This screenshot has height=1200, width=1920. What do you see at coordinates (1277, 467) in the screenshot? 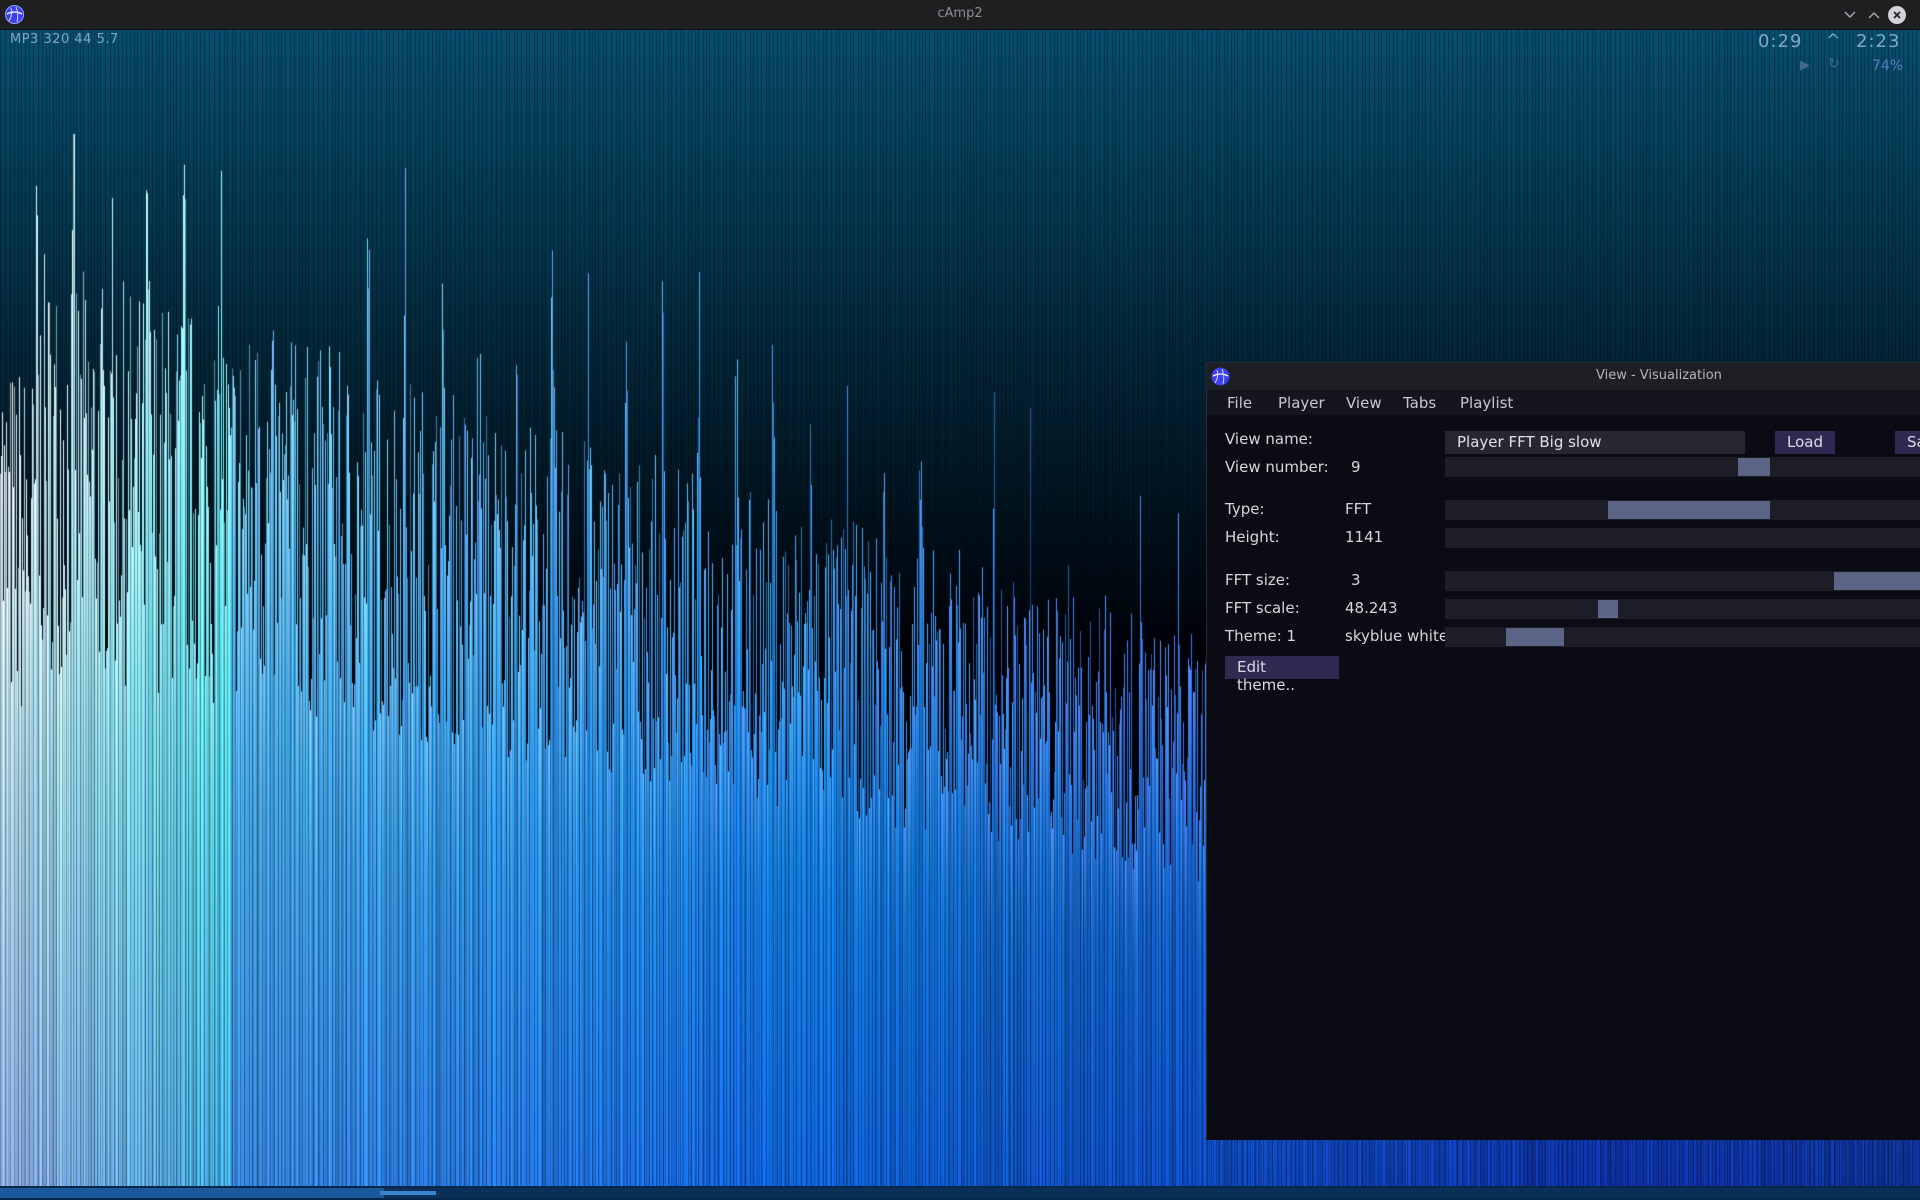
I see `view-number-label: View number:` at bounding box center [1277, 467].